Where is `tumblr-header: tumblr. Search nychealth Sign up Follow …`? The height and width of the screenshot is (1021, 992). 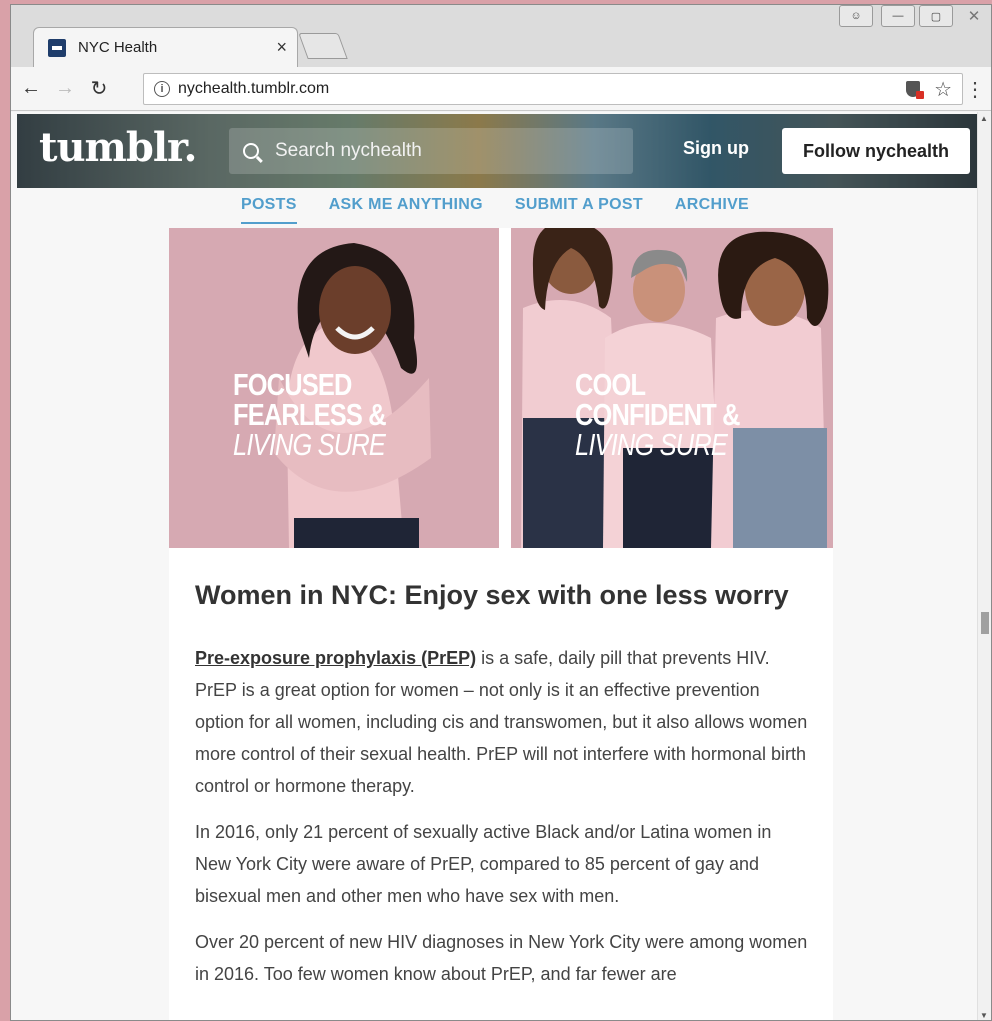 tumblr-header: tumblr. Search nychealth Sign up Follow … is located at coordinates (498, 151).